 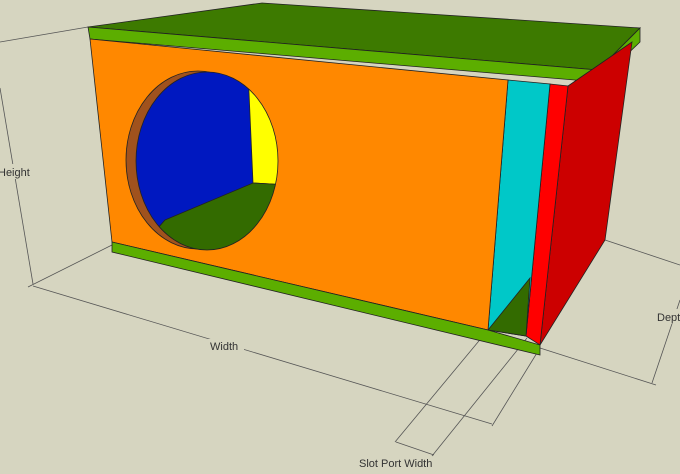 I want to click on slot-port-width-label: Slot Port Width, so click(x=395, y=464).